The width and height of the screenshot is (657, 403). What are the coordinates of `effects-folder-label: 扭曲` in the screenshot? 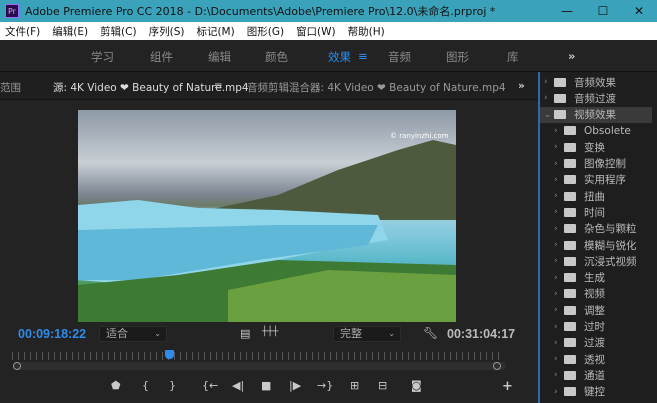 It's located at (594, 196).